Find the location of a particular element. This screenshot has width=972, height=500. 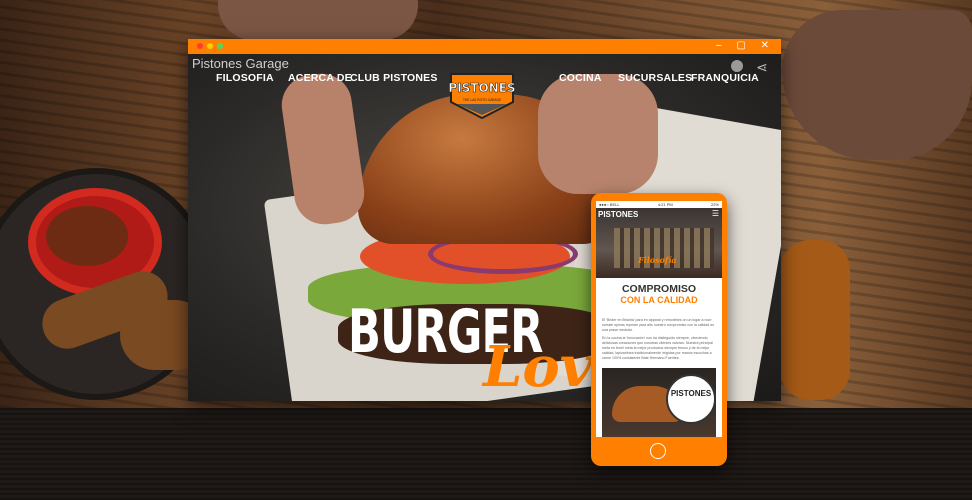

clock-icon is located at coordinates (737, 66).